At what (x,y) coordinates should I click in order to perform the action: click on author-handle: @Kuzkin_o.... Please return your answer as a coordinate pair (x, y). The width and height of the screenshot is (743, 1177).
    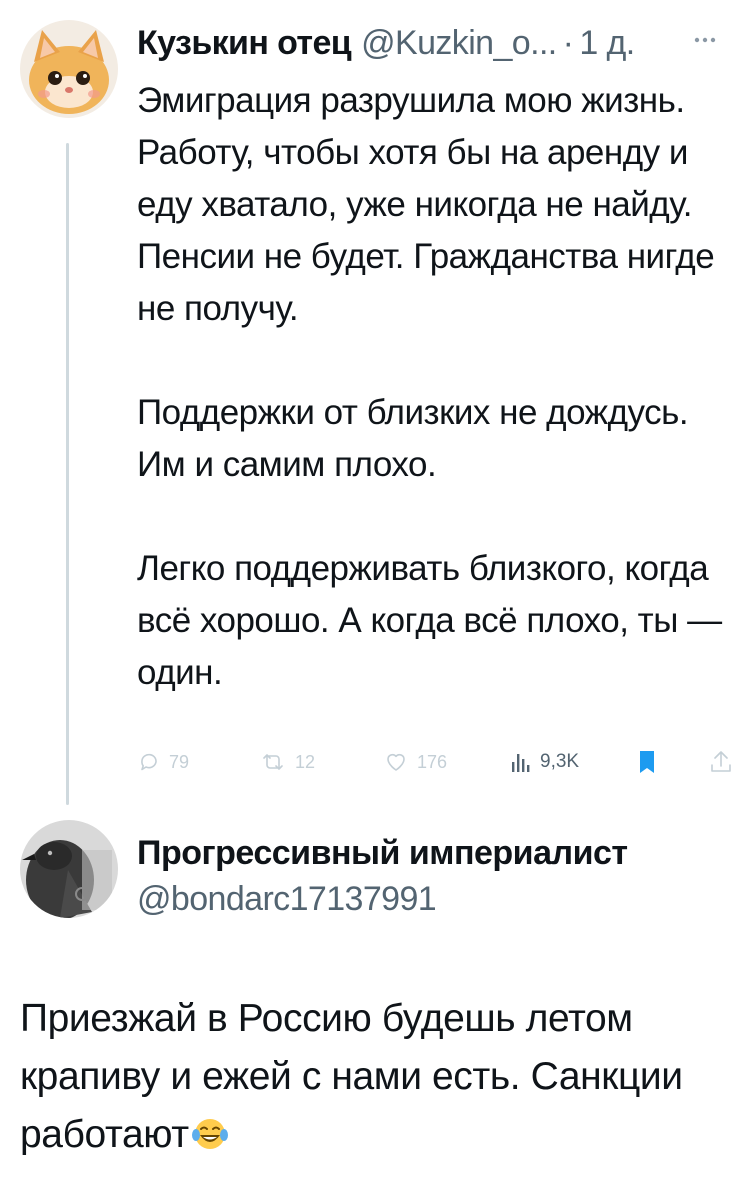
    Looking at the image, I should click on (459, 43).